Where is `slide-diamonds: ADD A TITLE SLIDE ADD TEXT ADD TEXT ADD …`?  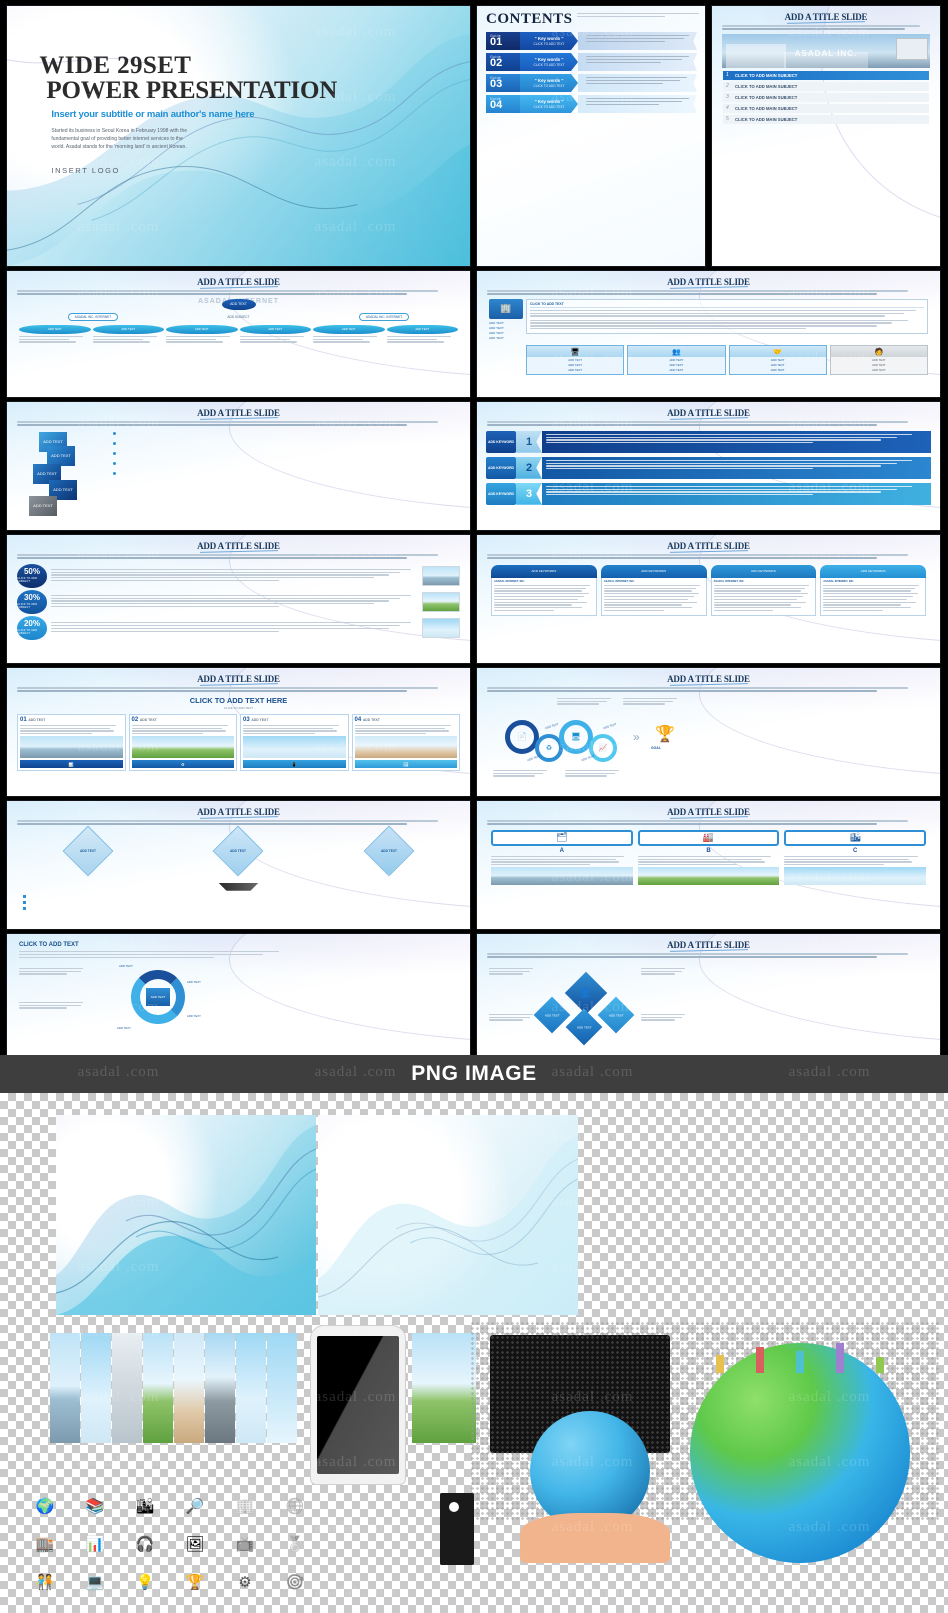 slide-diamonds: ADD A TITLE SLIDE ADD TEXT ADD TEXT ADD … is located at coordinates (238, 865).